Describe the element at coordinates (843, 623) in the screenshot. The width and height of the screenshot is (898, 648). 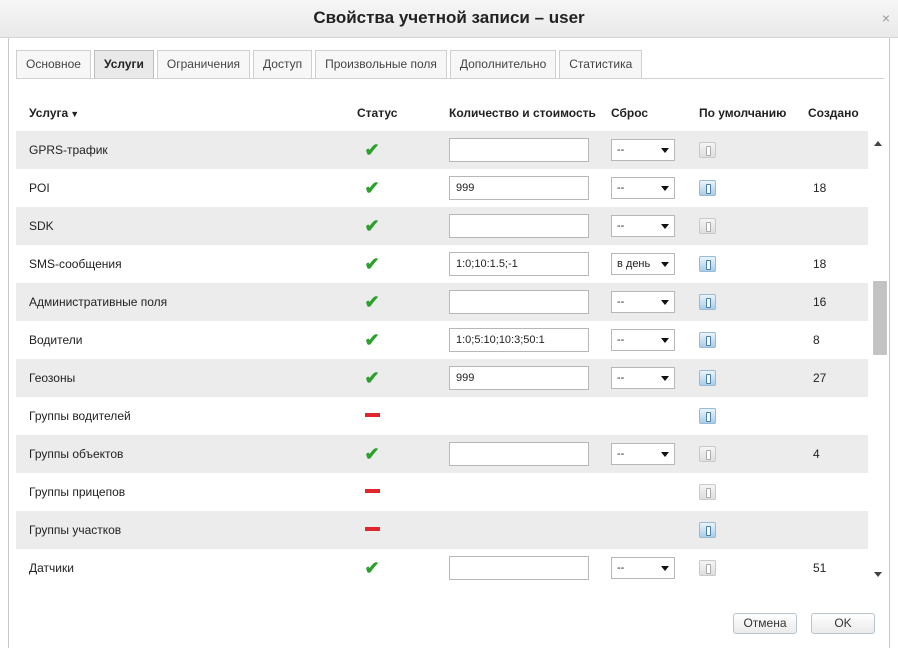
I see `ok-button: OK` at that location.